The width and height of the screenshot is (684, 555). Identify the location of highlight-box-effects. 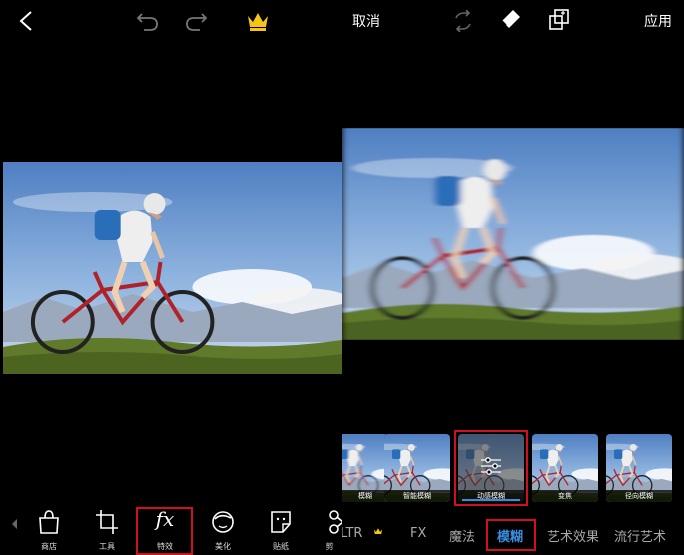
(164, 531).